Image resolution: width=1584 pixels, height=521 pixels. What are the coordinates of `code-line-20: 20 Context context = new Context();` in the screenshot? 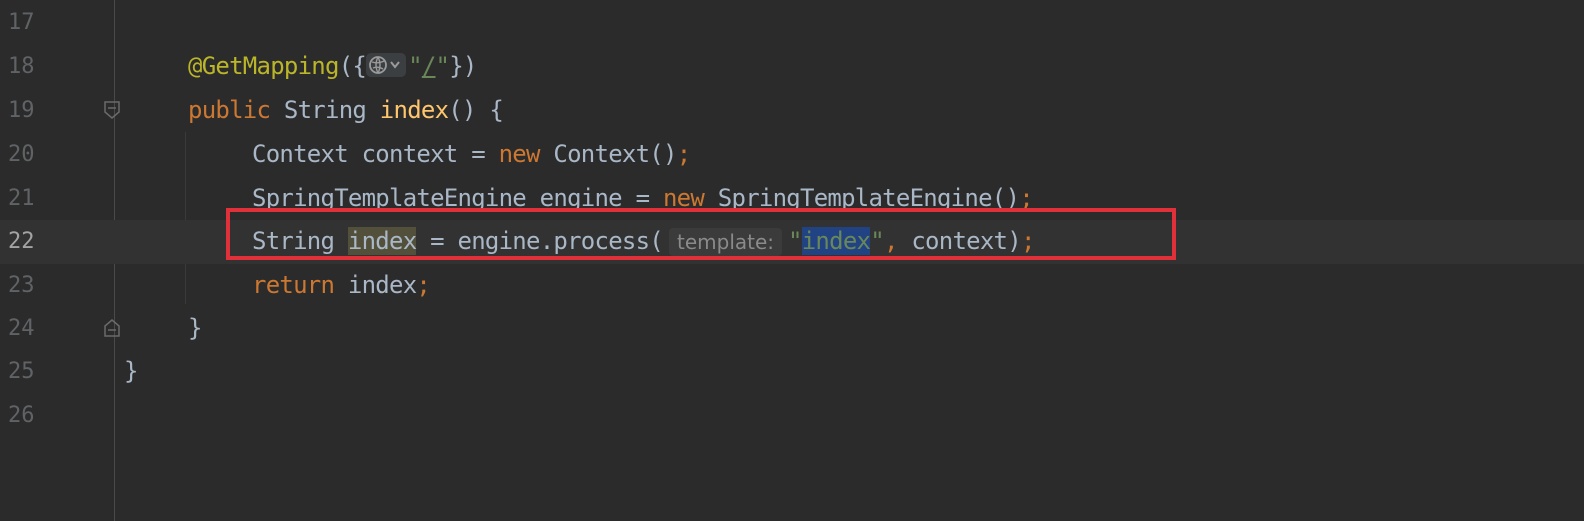 It's located at (792, 155).